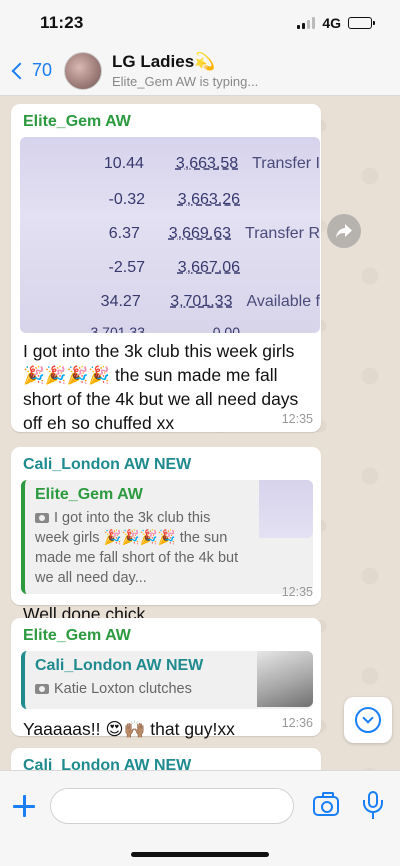 Image resolution: width=400 pixels, height=866 pixels. I want to click on chevron-left-icon, so click(20, 70).